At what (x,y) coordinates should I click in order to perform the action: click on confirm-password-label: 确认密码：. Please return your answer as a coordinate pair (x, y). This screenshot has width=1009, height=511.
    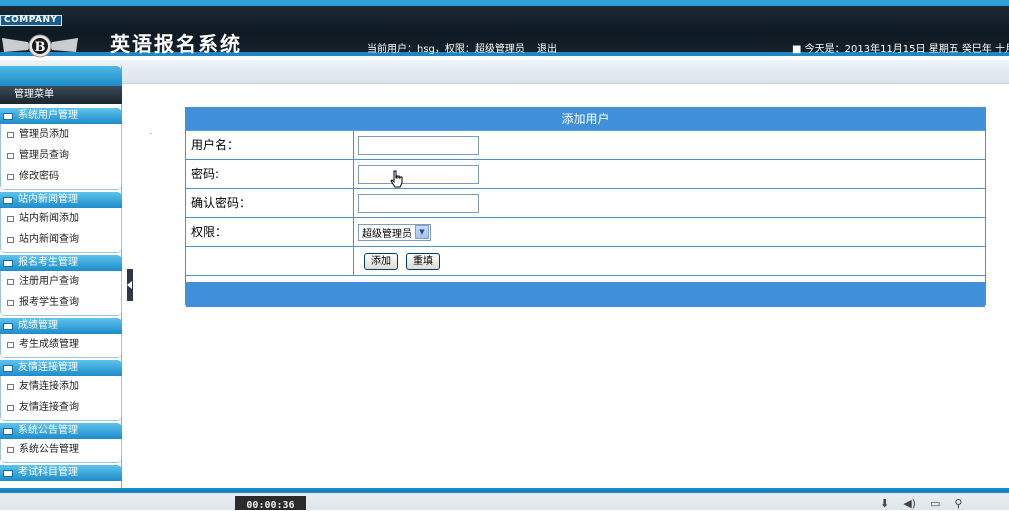
    Looking at the image, I should click on (270, 203).